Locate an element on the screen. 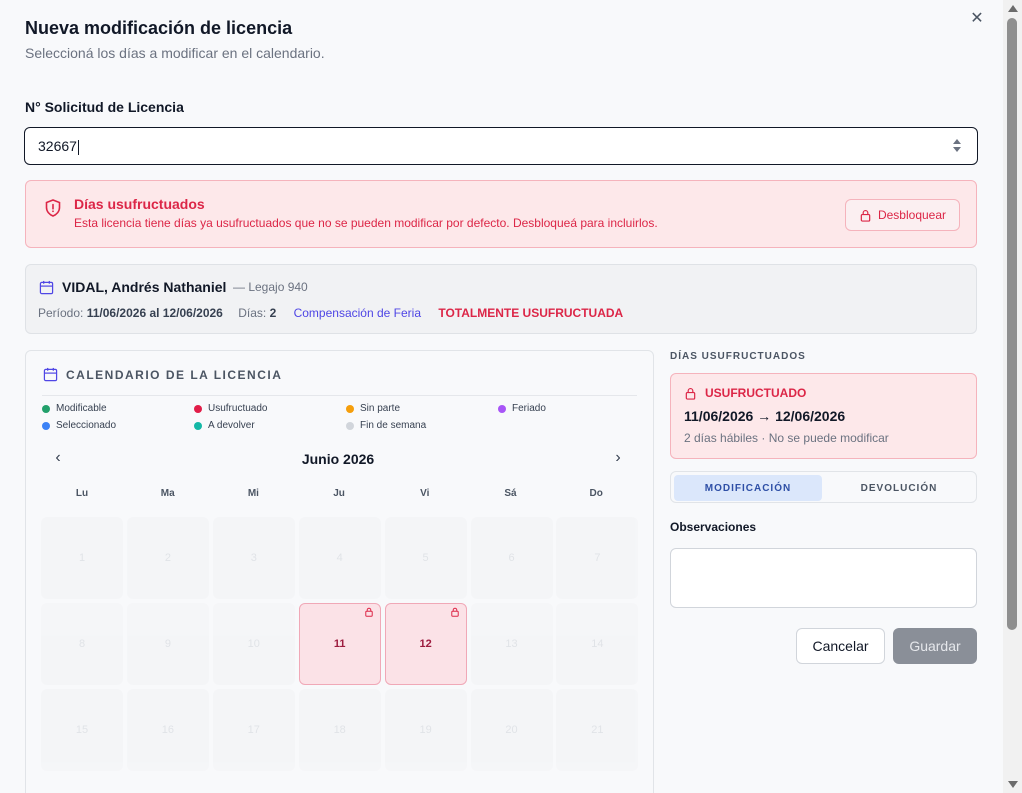  dialog-title: Nueva modificación de licencia is located at coordinates (159, 28).